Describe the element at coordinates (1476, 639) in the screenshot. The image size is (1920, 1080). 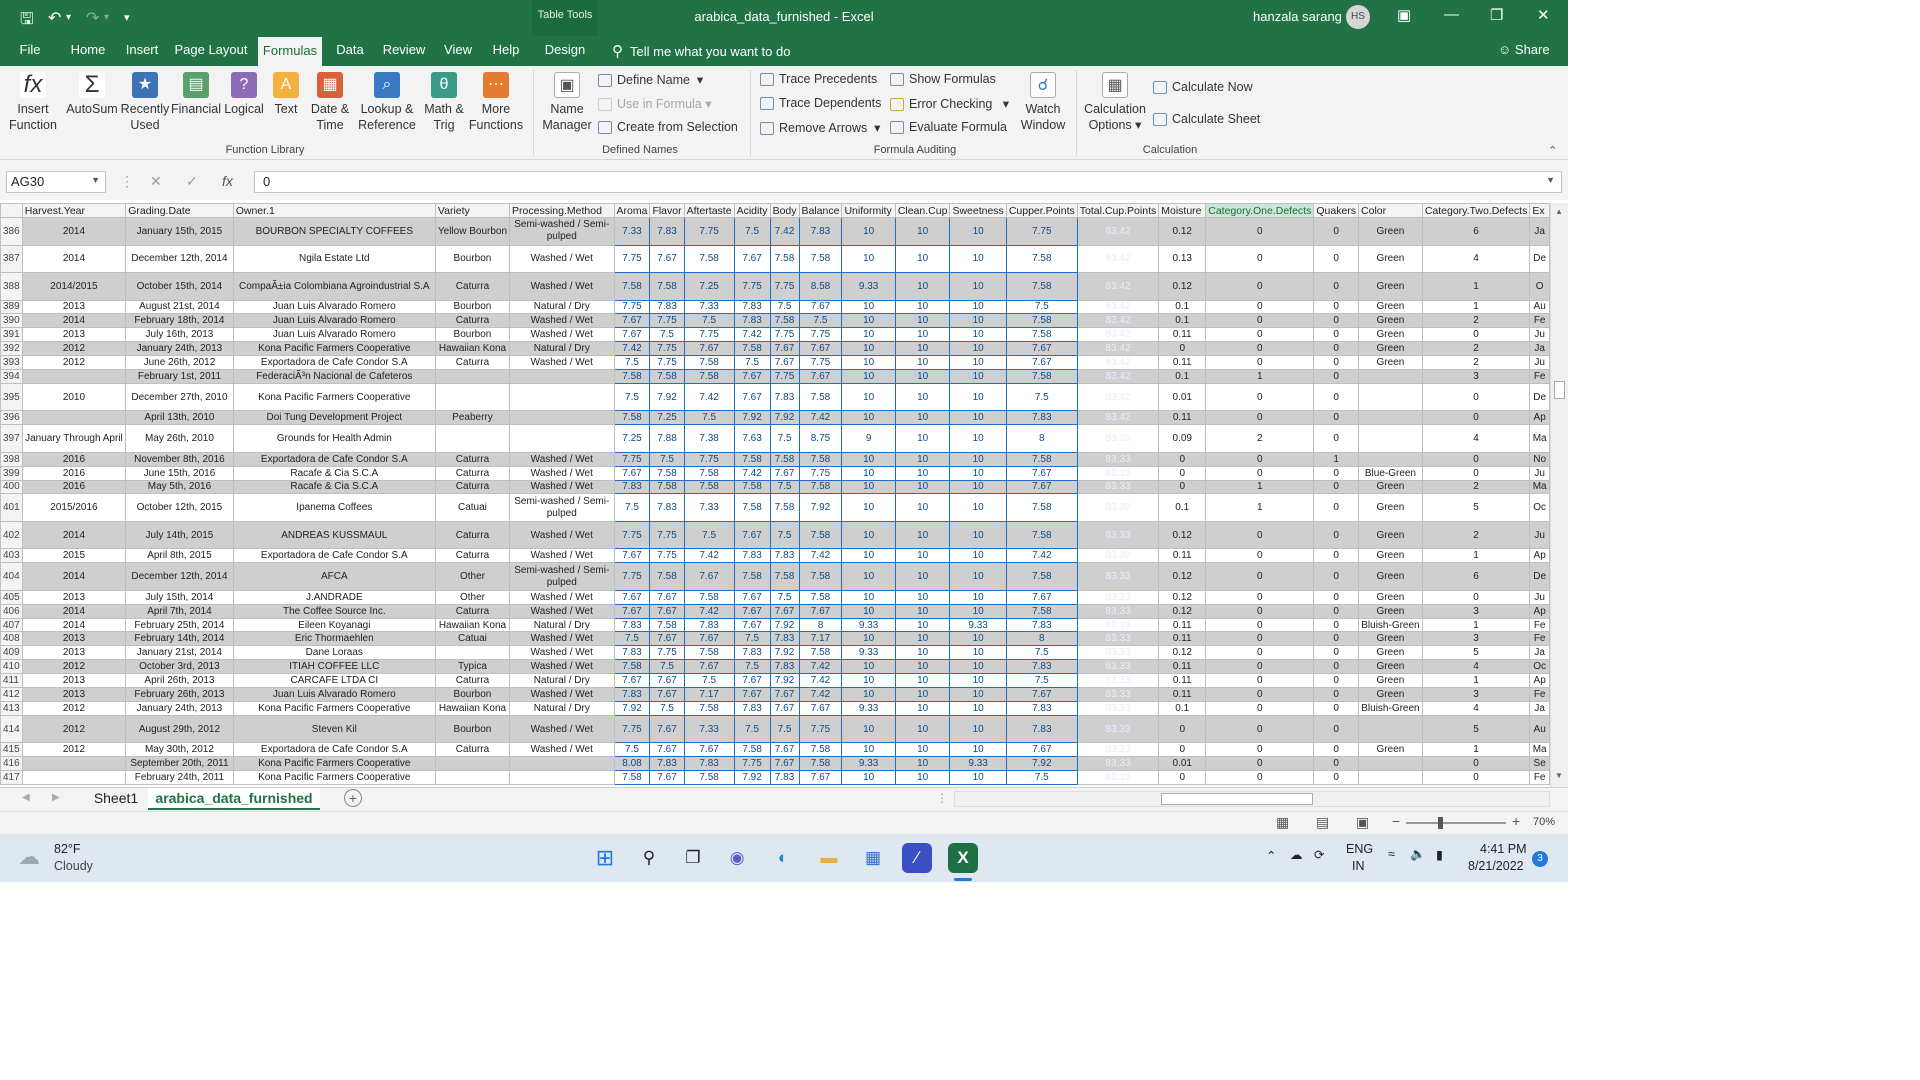
I see `table-cell: 3` at that location.